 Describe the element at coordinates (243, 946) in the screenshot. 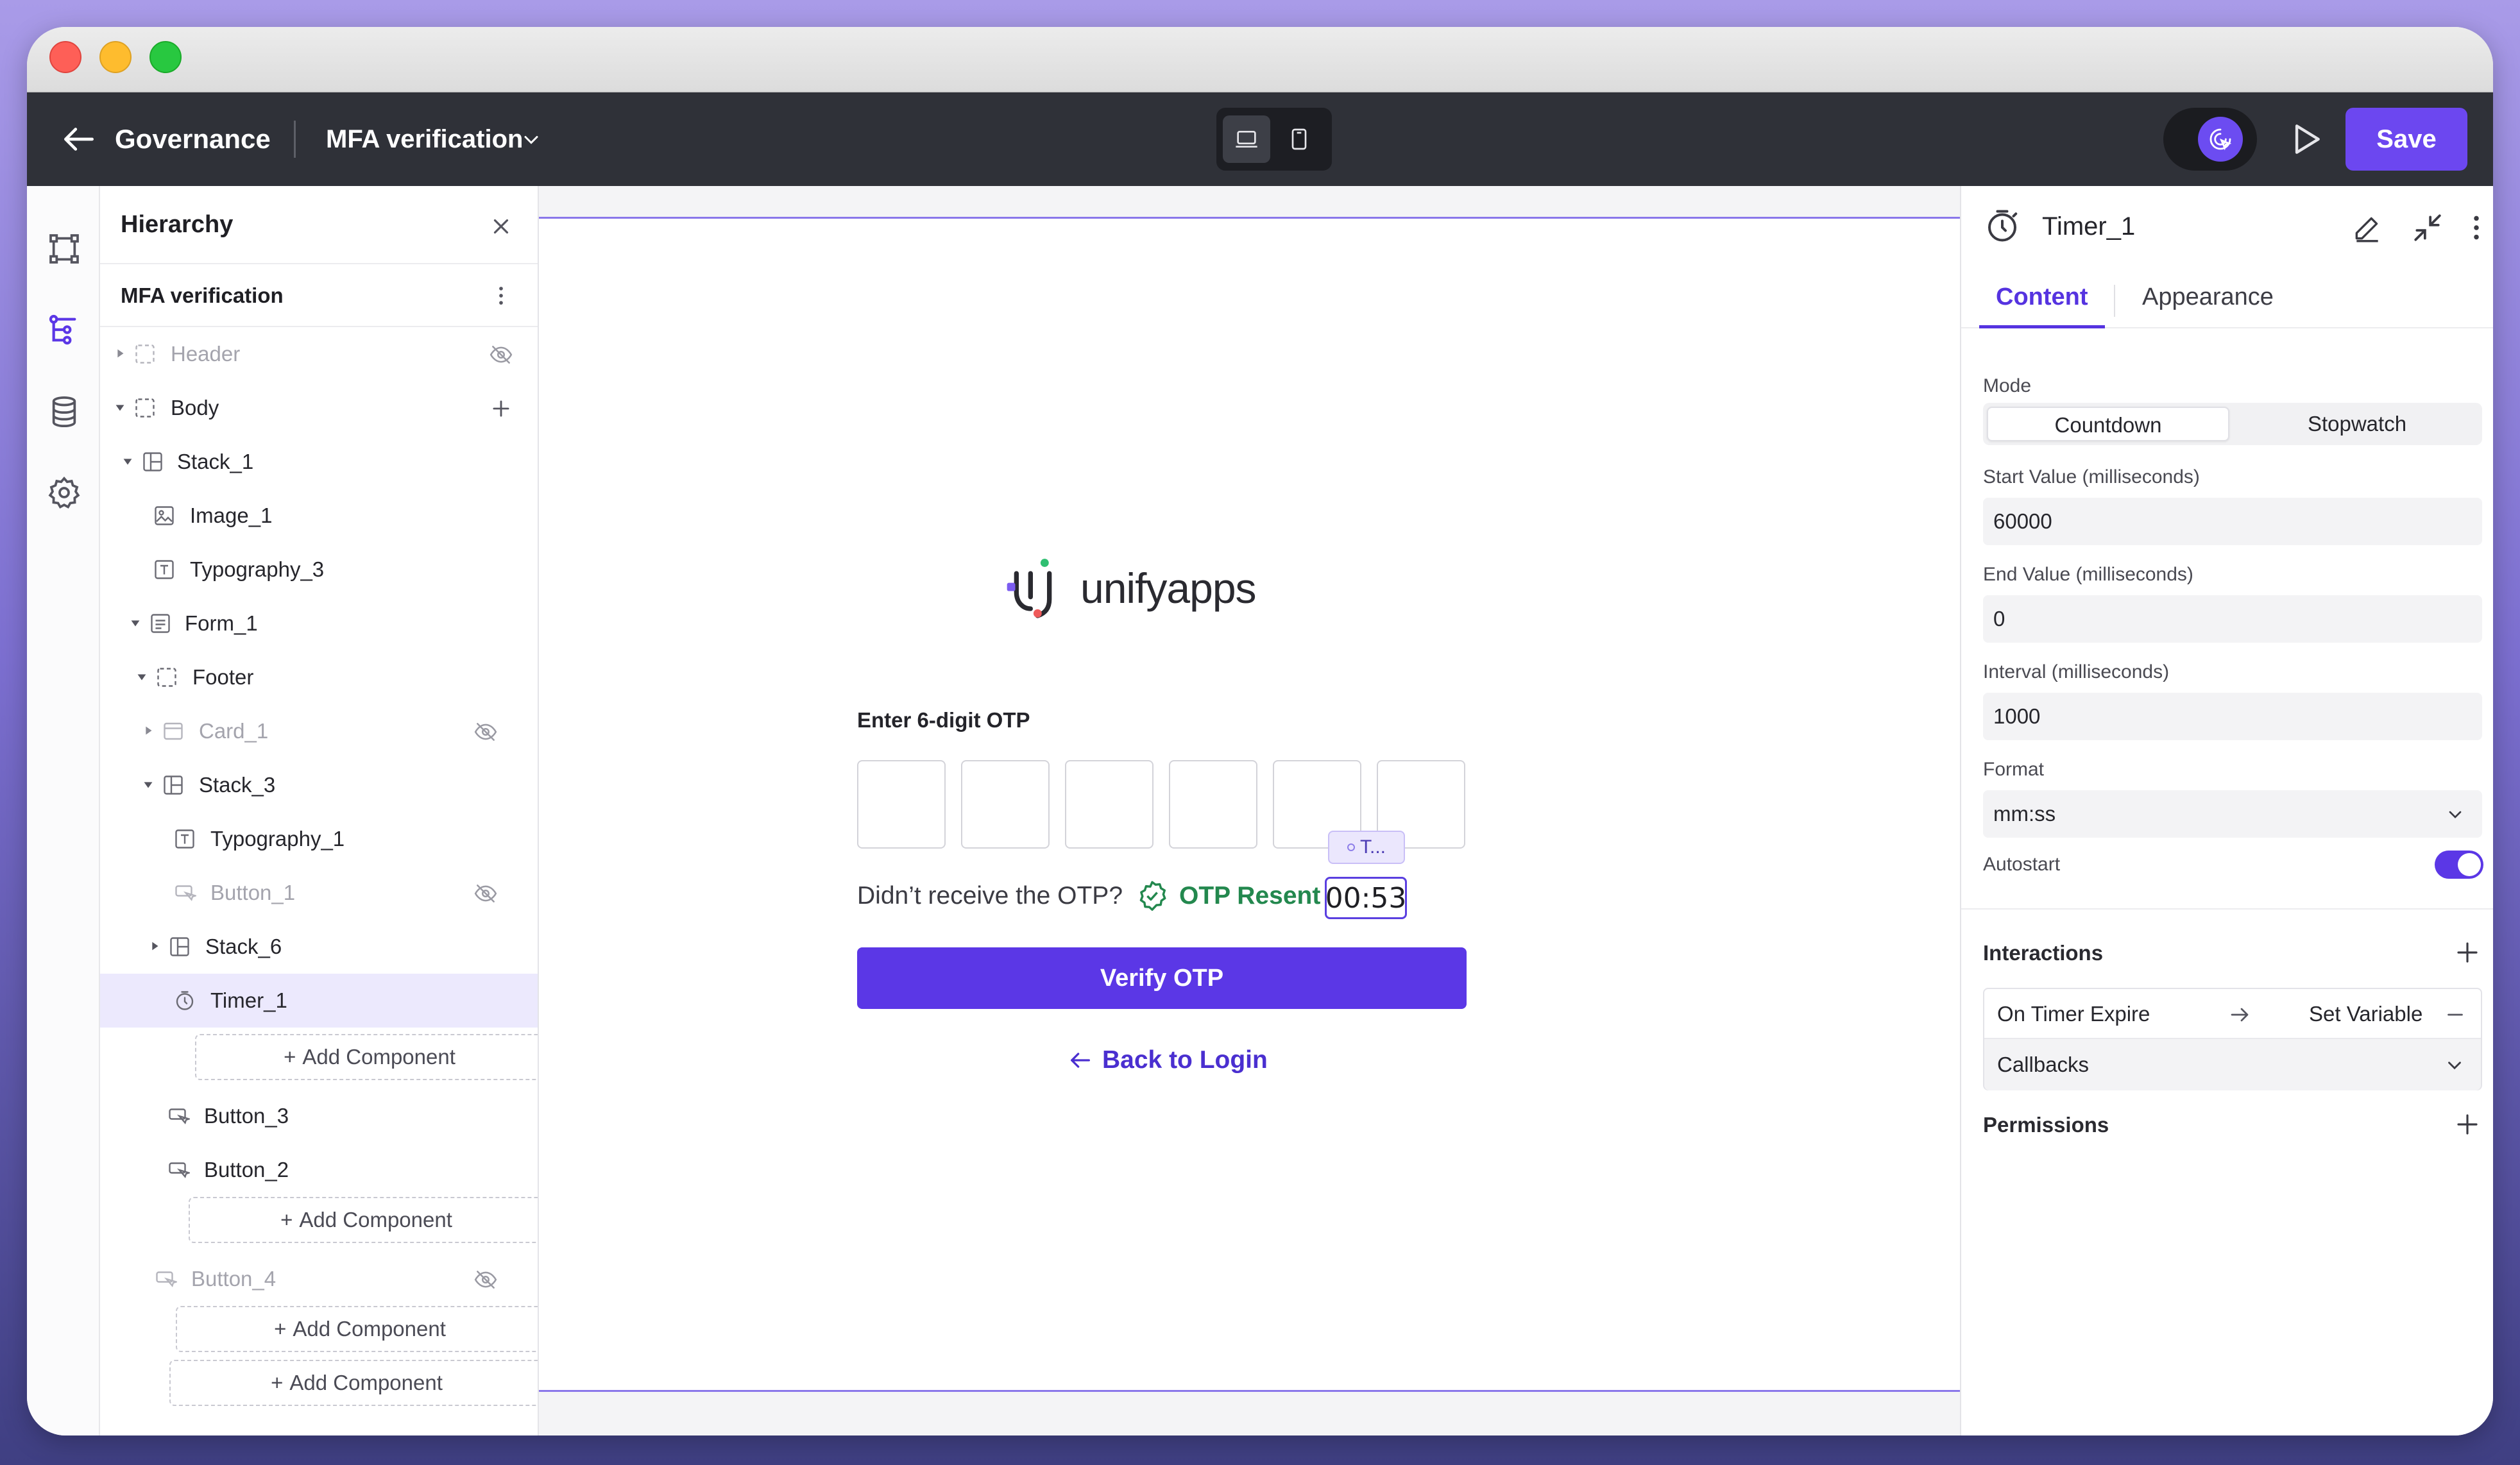

I see `tree-item-label: Stack_6` at that location.